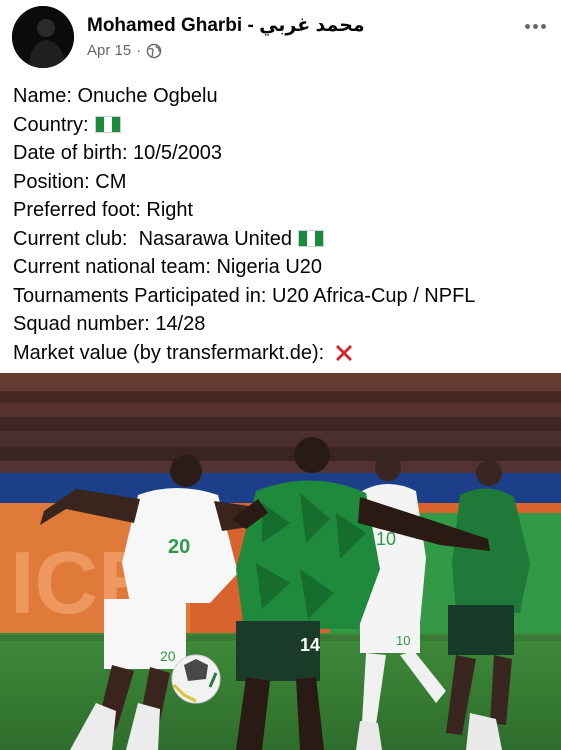 Image resolution: width=561 pixels, height=750 pixels. I want to click on text-line-squad: Squad number: 14/28, so click(283, 324).